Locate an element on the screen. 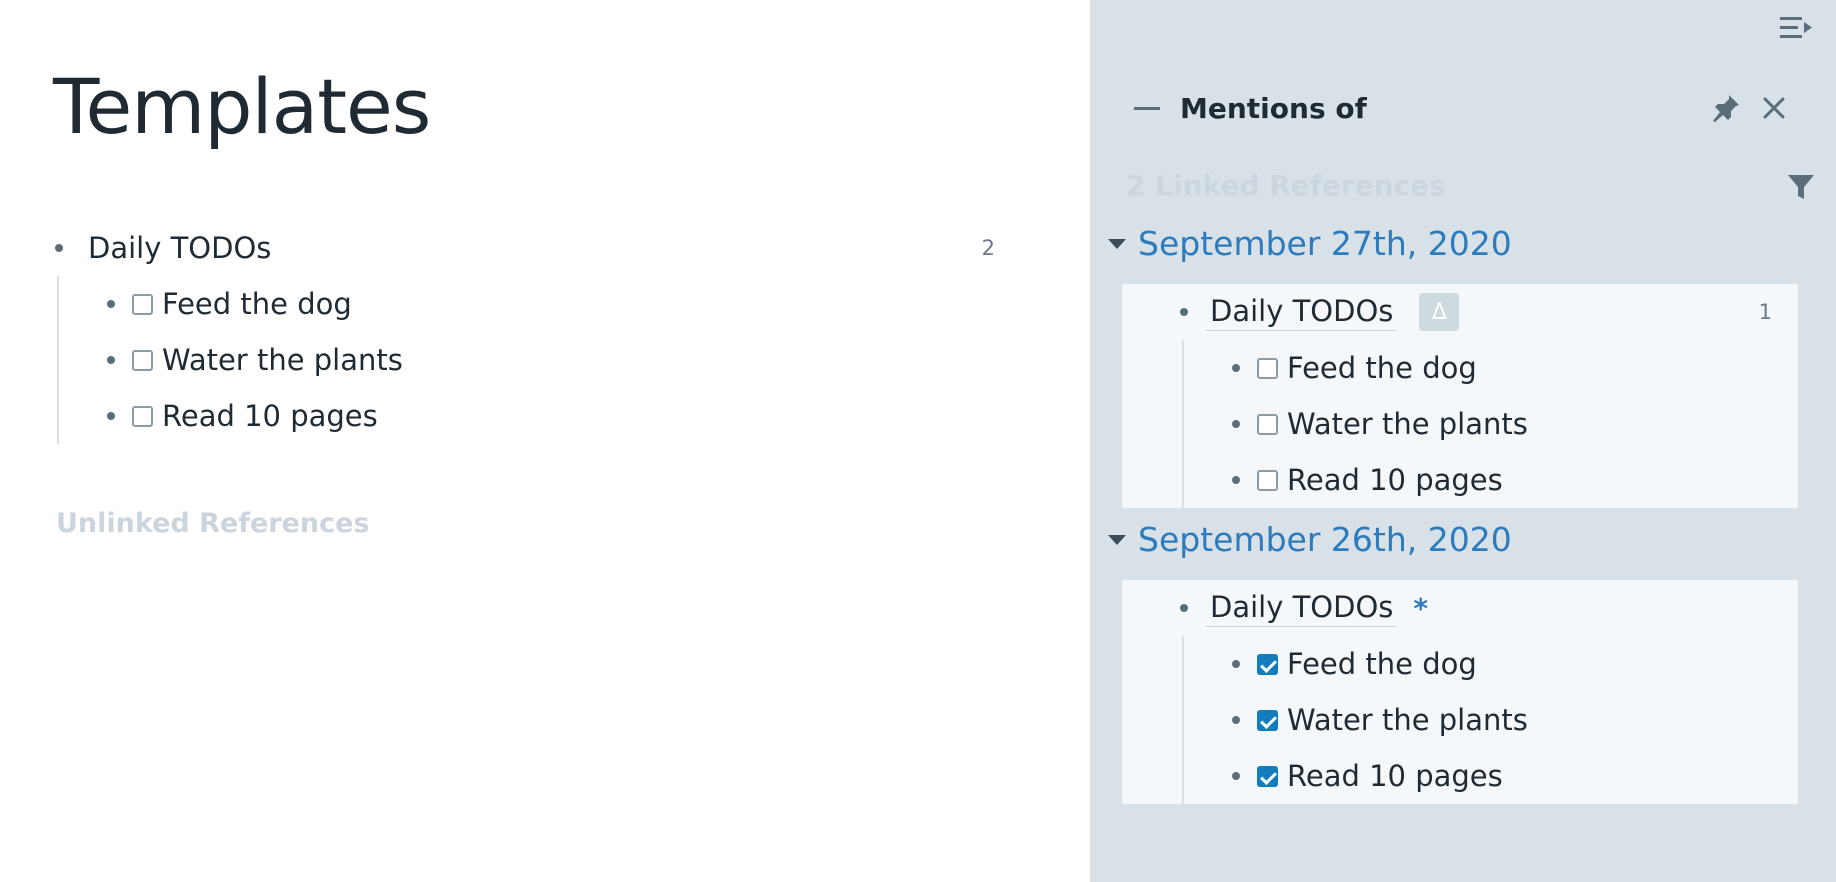  panel-title: Mentions of is located at coordinates (1273, 108).